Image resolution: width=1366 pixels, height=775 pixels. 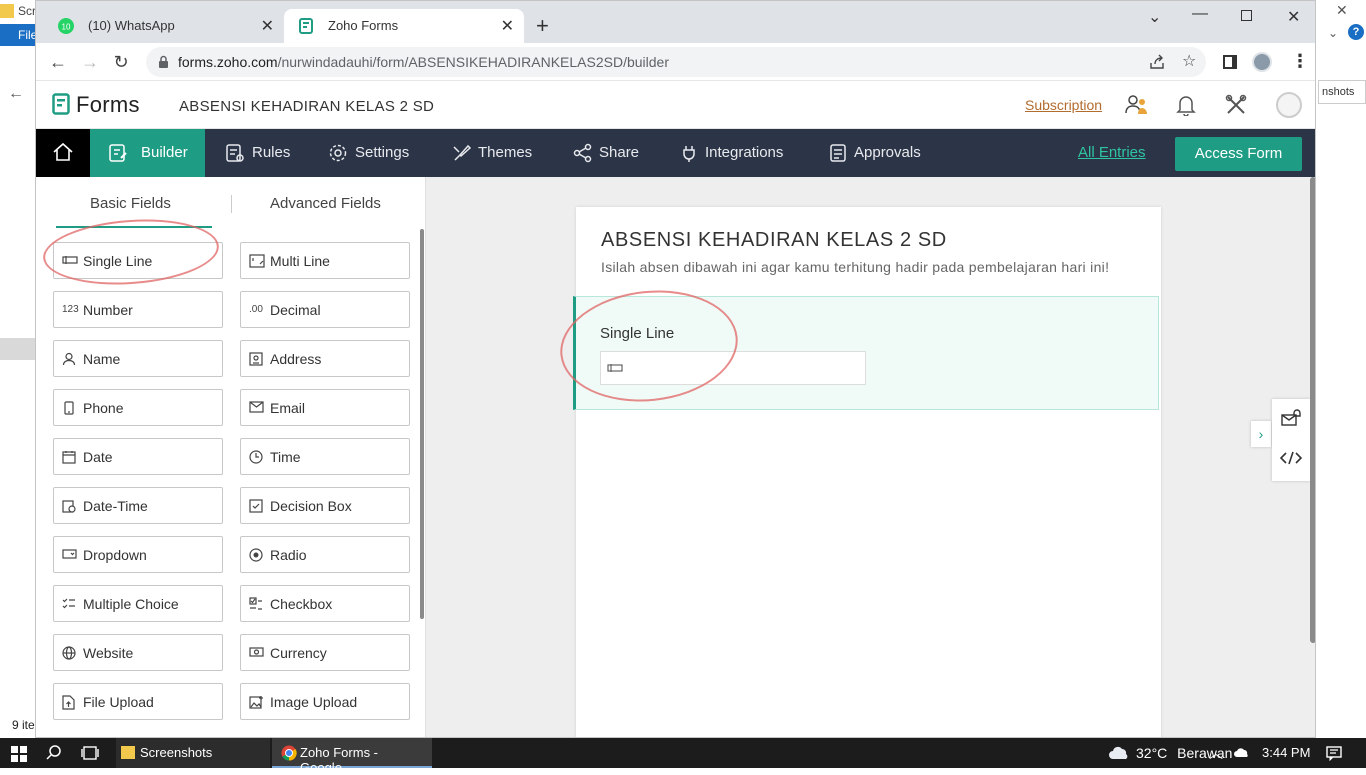 What do you see at coordinates (325, 260) in the screenshot?
I see `field-multi-line: Multi Line` at bounding box center [325, 260].